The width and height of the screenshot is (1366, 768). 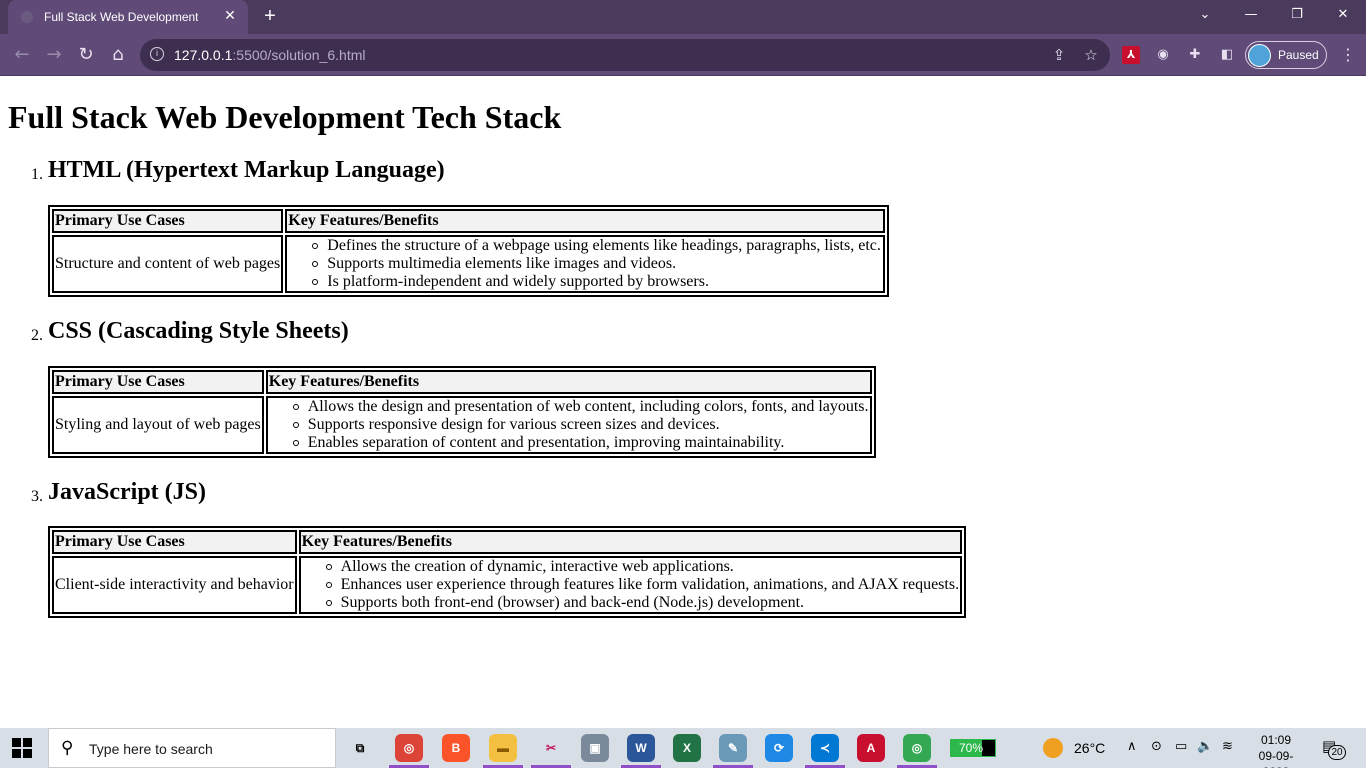 What do you see at coordinates (1156, 746) in the screenshot?
I see `meet-now-icon: ⊙` at bounding box center [1156, 746].